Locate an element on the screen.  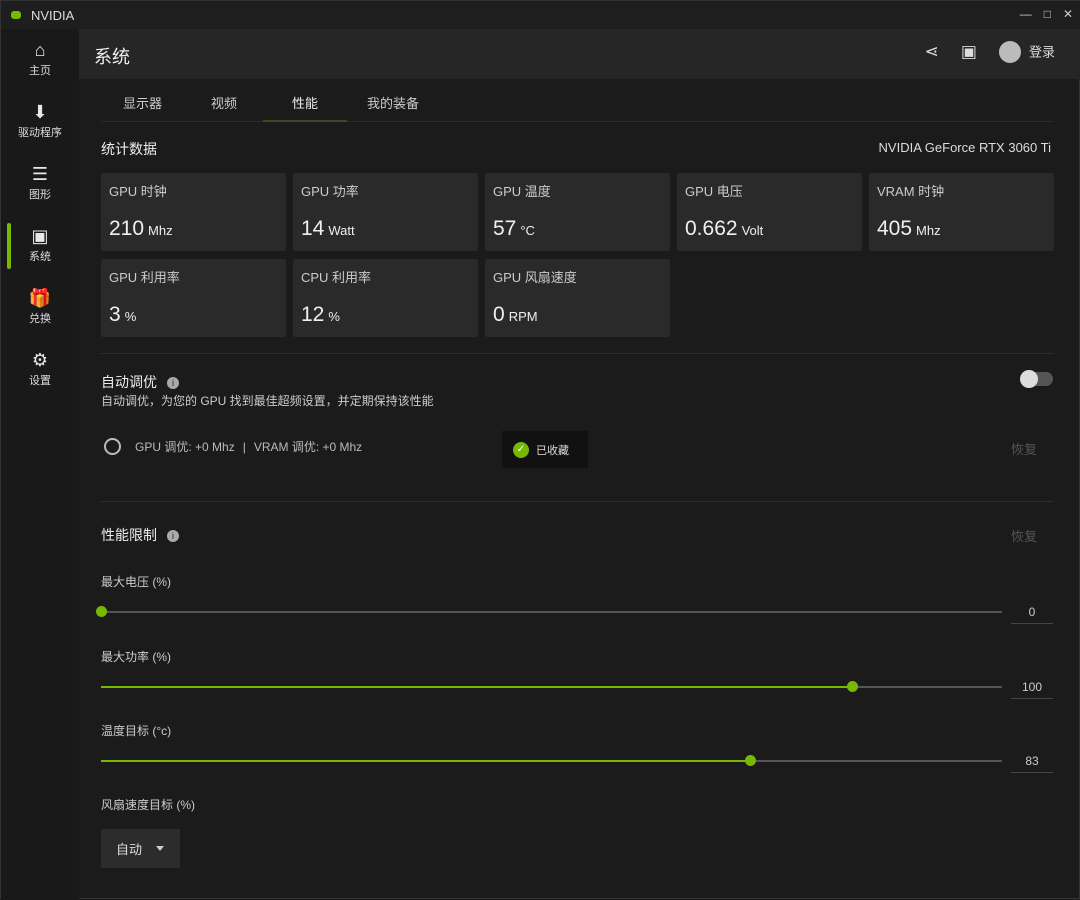
autotune-reset-button: 恢复 is located at coordinates (1024, 448).